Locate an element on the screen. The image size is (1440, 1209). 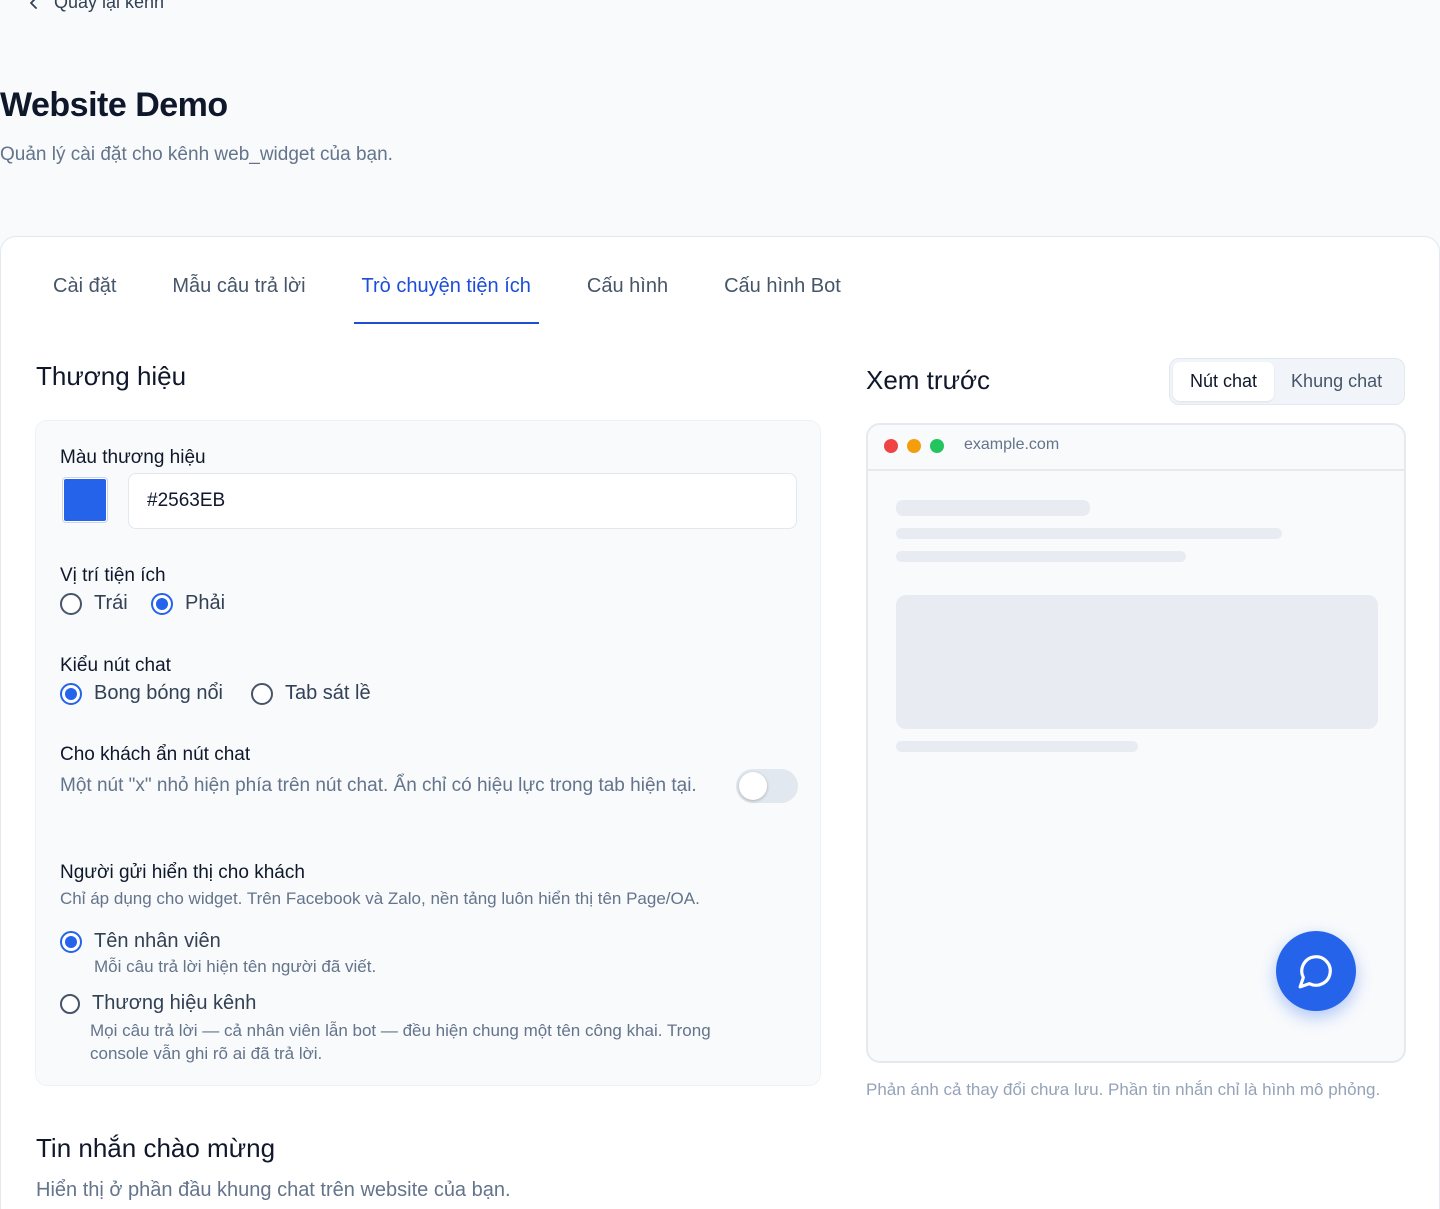
brand-color-swatch is located at coordinates (85, 500).